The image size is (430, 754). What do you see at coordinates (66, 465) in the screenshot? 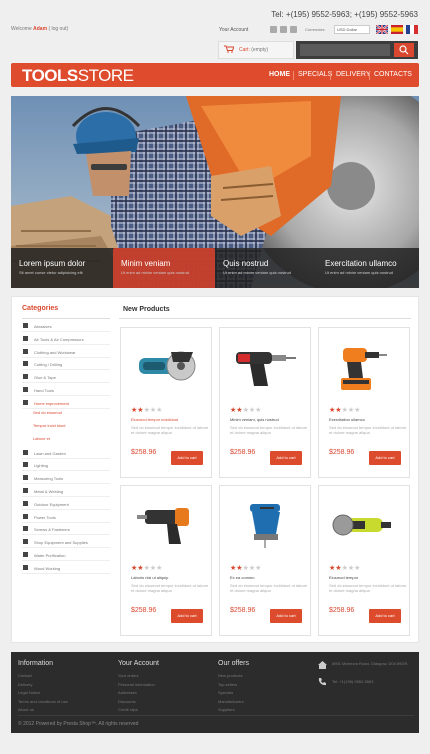
I see `category-item: Lighting` at bounding box center [66, 465].